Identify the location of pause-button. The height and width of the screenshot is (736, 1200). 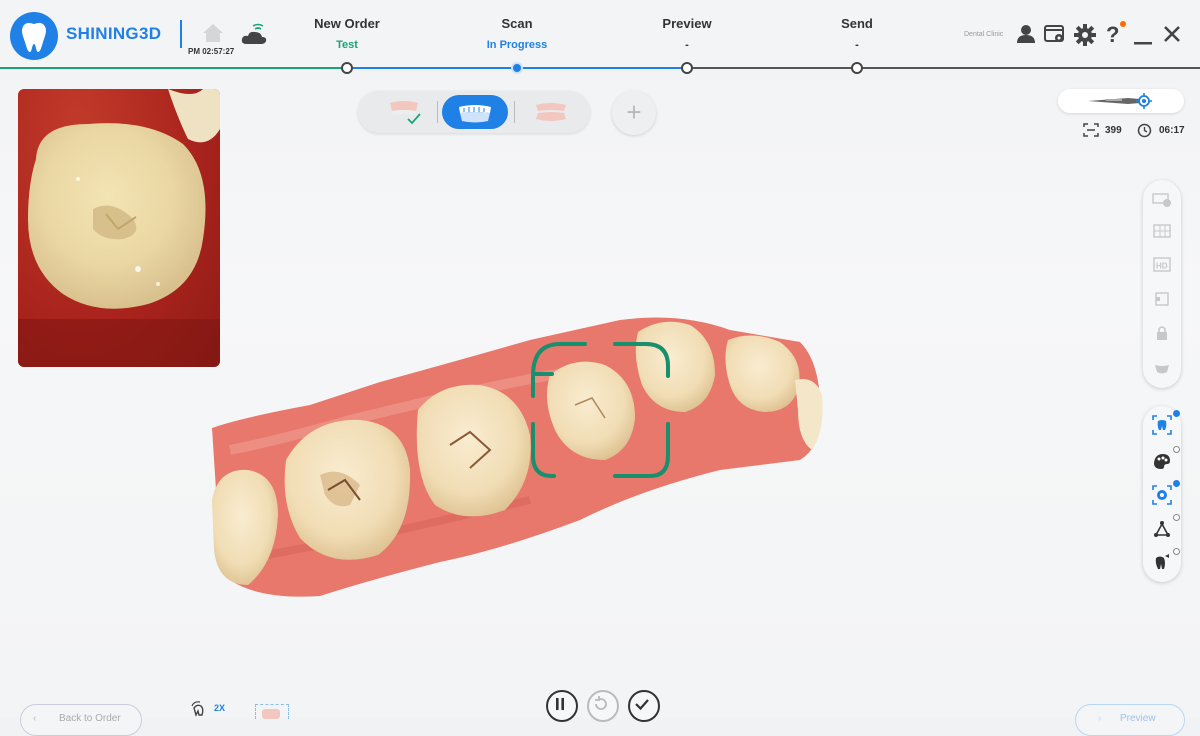
(562, 706).